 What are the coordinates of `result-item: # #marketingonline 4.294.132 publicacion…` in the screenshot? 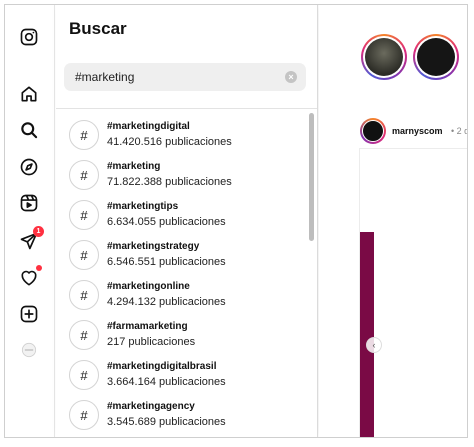 It's located at (181, 295).